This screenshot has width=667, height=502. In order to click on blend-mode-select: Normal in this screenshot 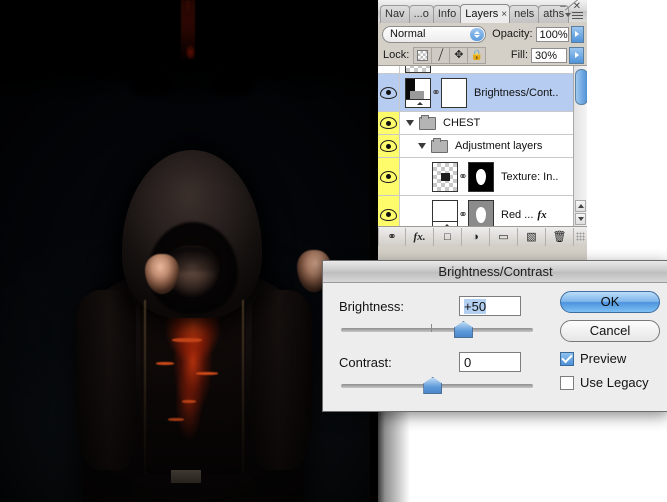, I will do `click(434, 34)`.